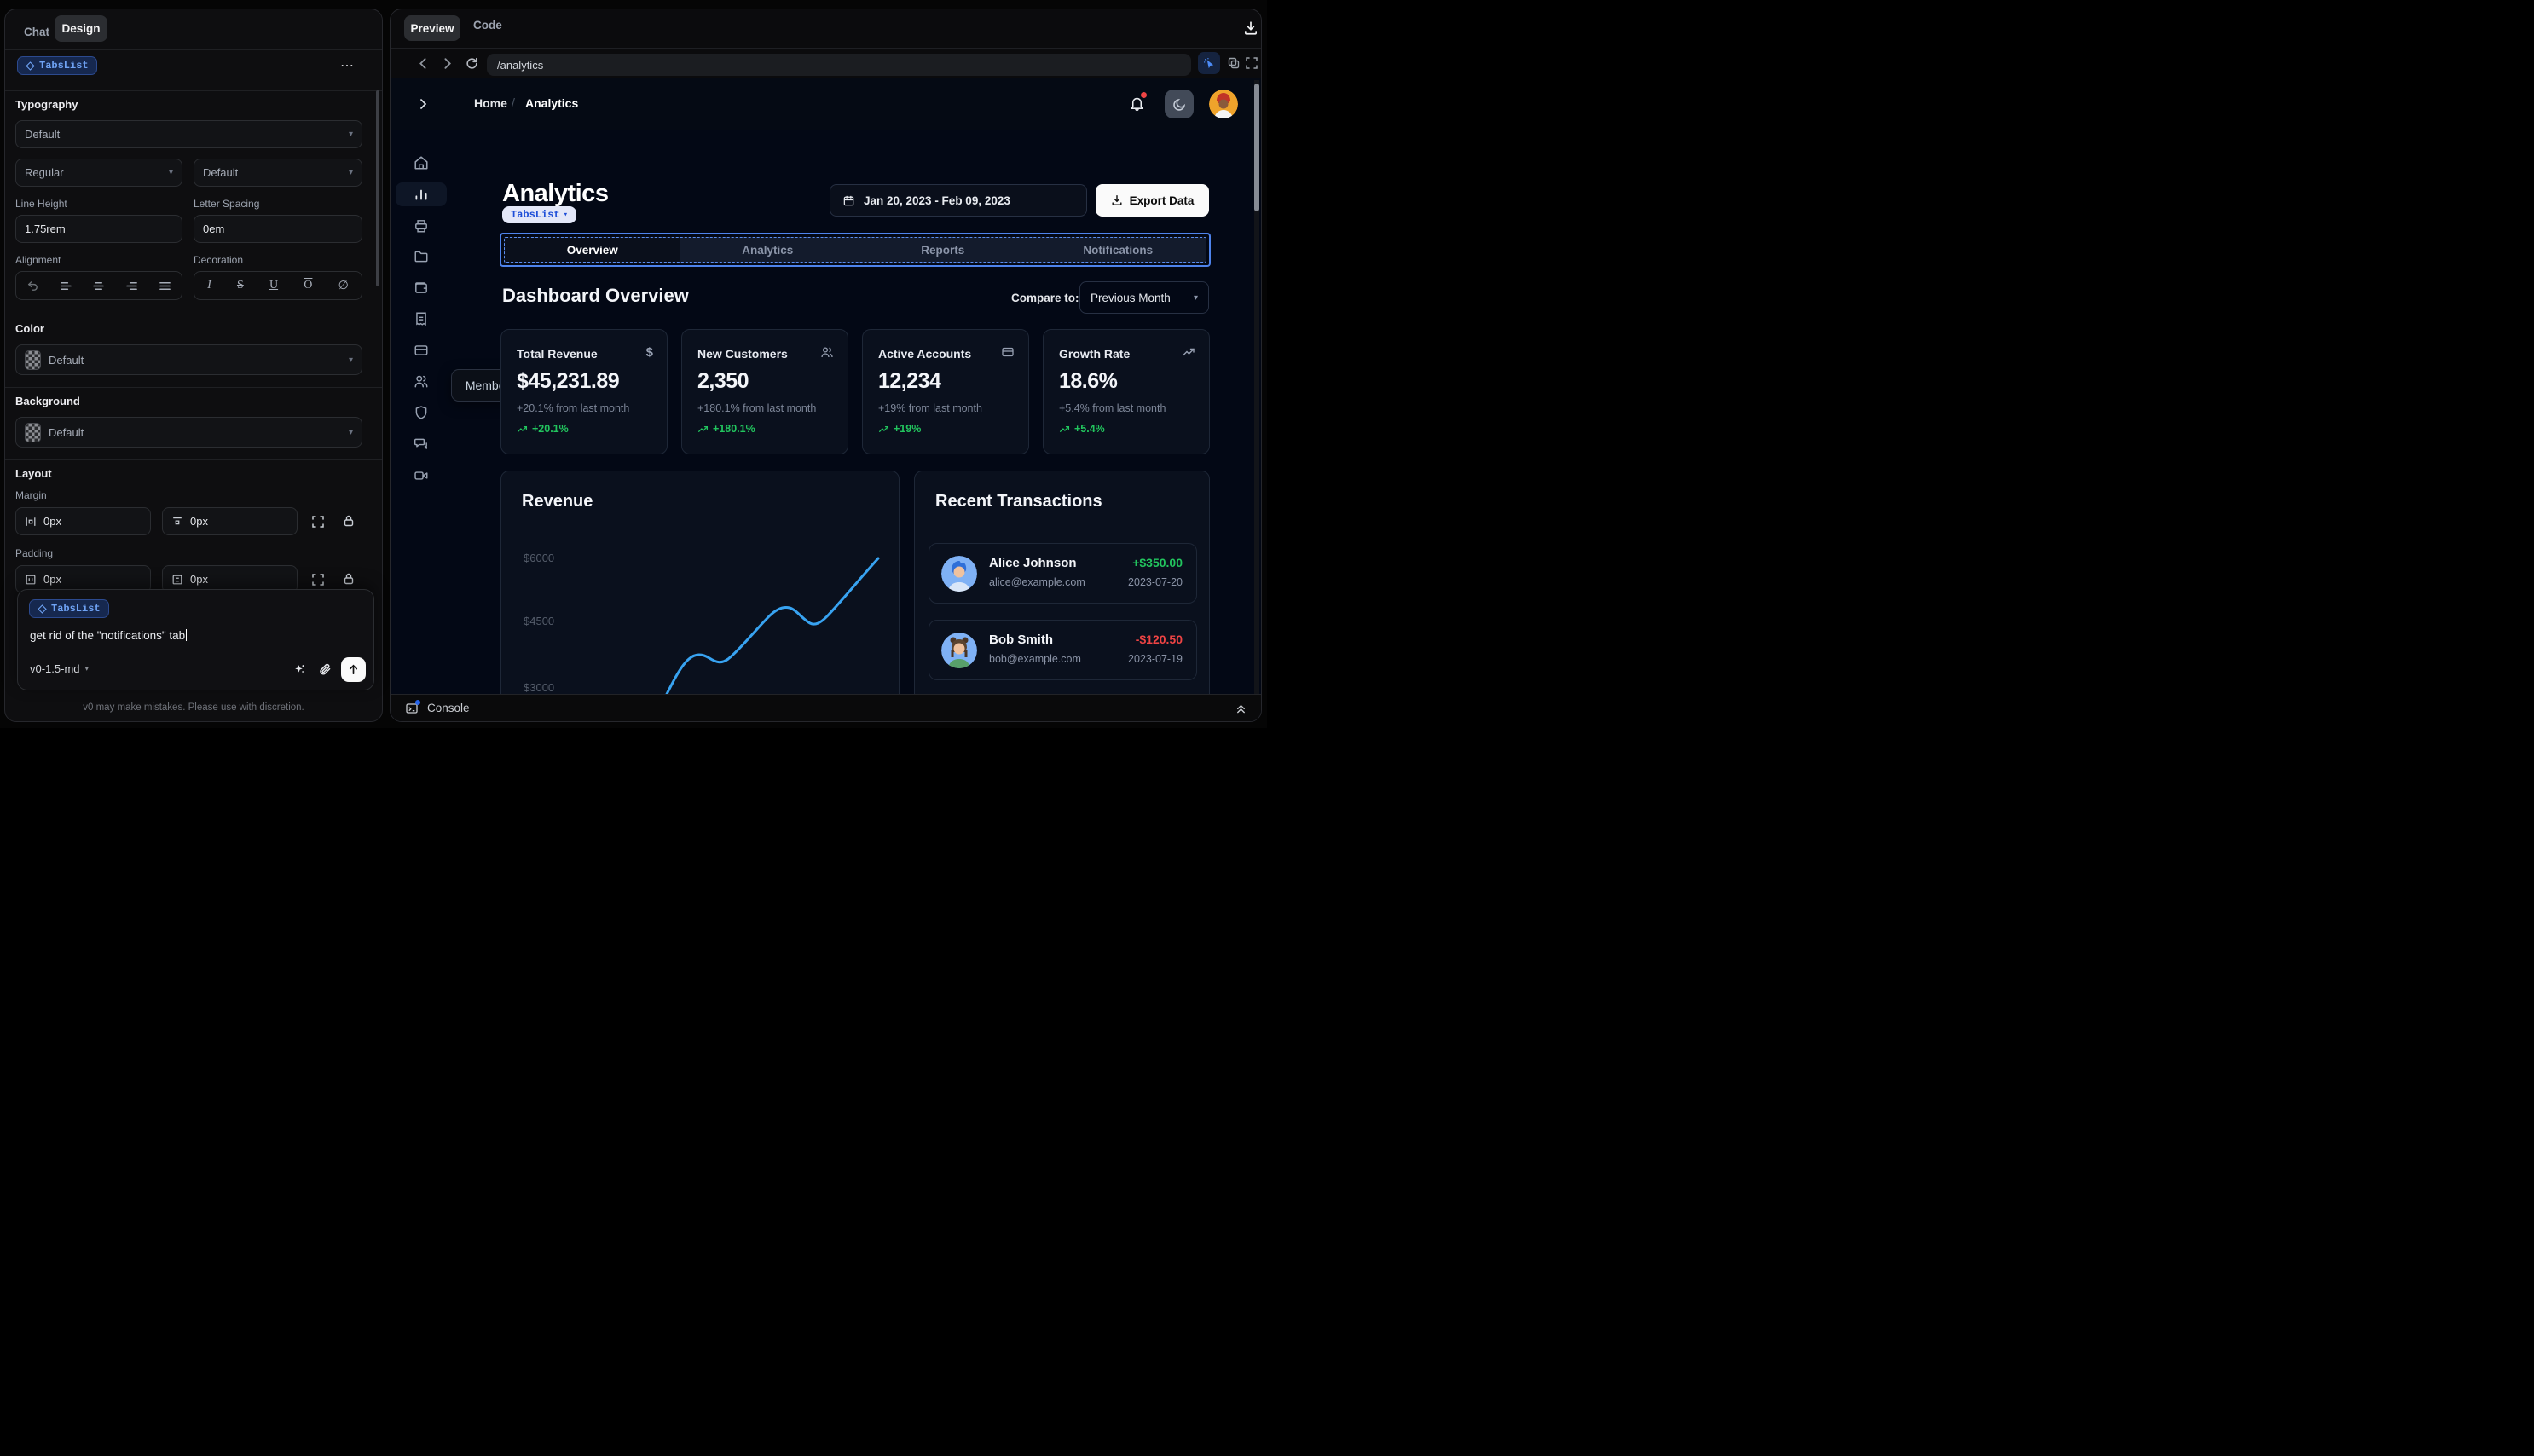 The image size is (2534, 1456). What do you see at coordinates (421, 256) in the screenshot?
I see `folder-icon` at bounding box center [421, 256].